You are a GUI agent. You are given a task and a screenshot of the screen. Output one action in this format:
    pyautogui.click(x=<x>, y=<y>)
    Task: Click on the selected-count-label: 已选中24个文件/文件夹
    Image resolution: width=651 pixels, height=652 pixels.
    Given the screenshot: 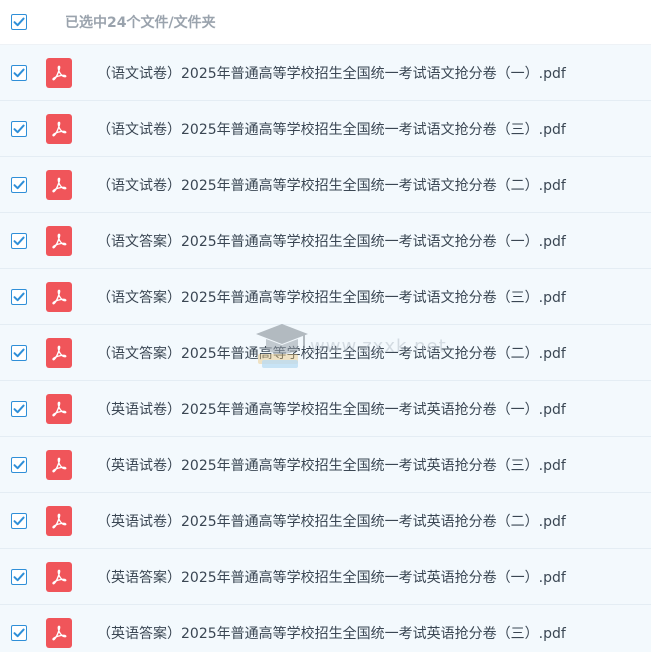 What is the action you would take?
    pyautogui.click(x=140, y=23)
    